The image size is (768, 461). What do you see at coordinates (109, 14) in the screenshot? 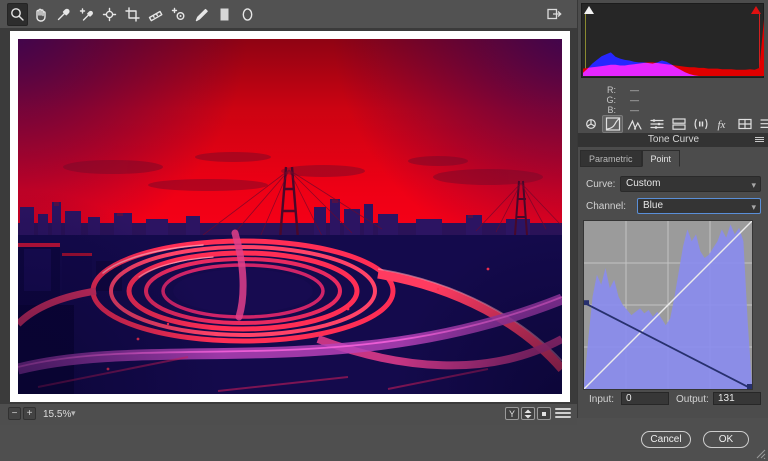
I see `targeted-adjustment-tool` at bounding box center [109, 14].